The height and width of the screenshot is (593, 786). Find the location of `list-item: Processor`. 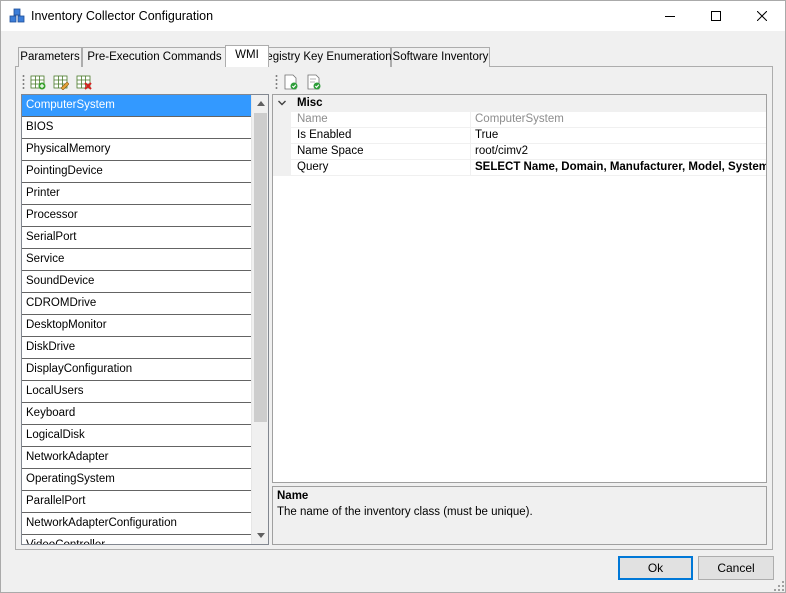

list-item: Processor is located at coordinates (136, 216).